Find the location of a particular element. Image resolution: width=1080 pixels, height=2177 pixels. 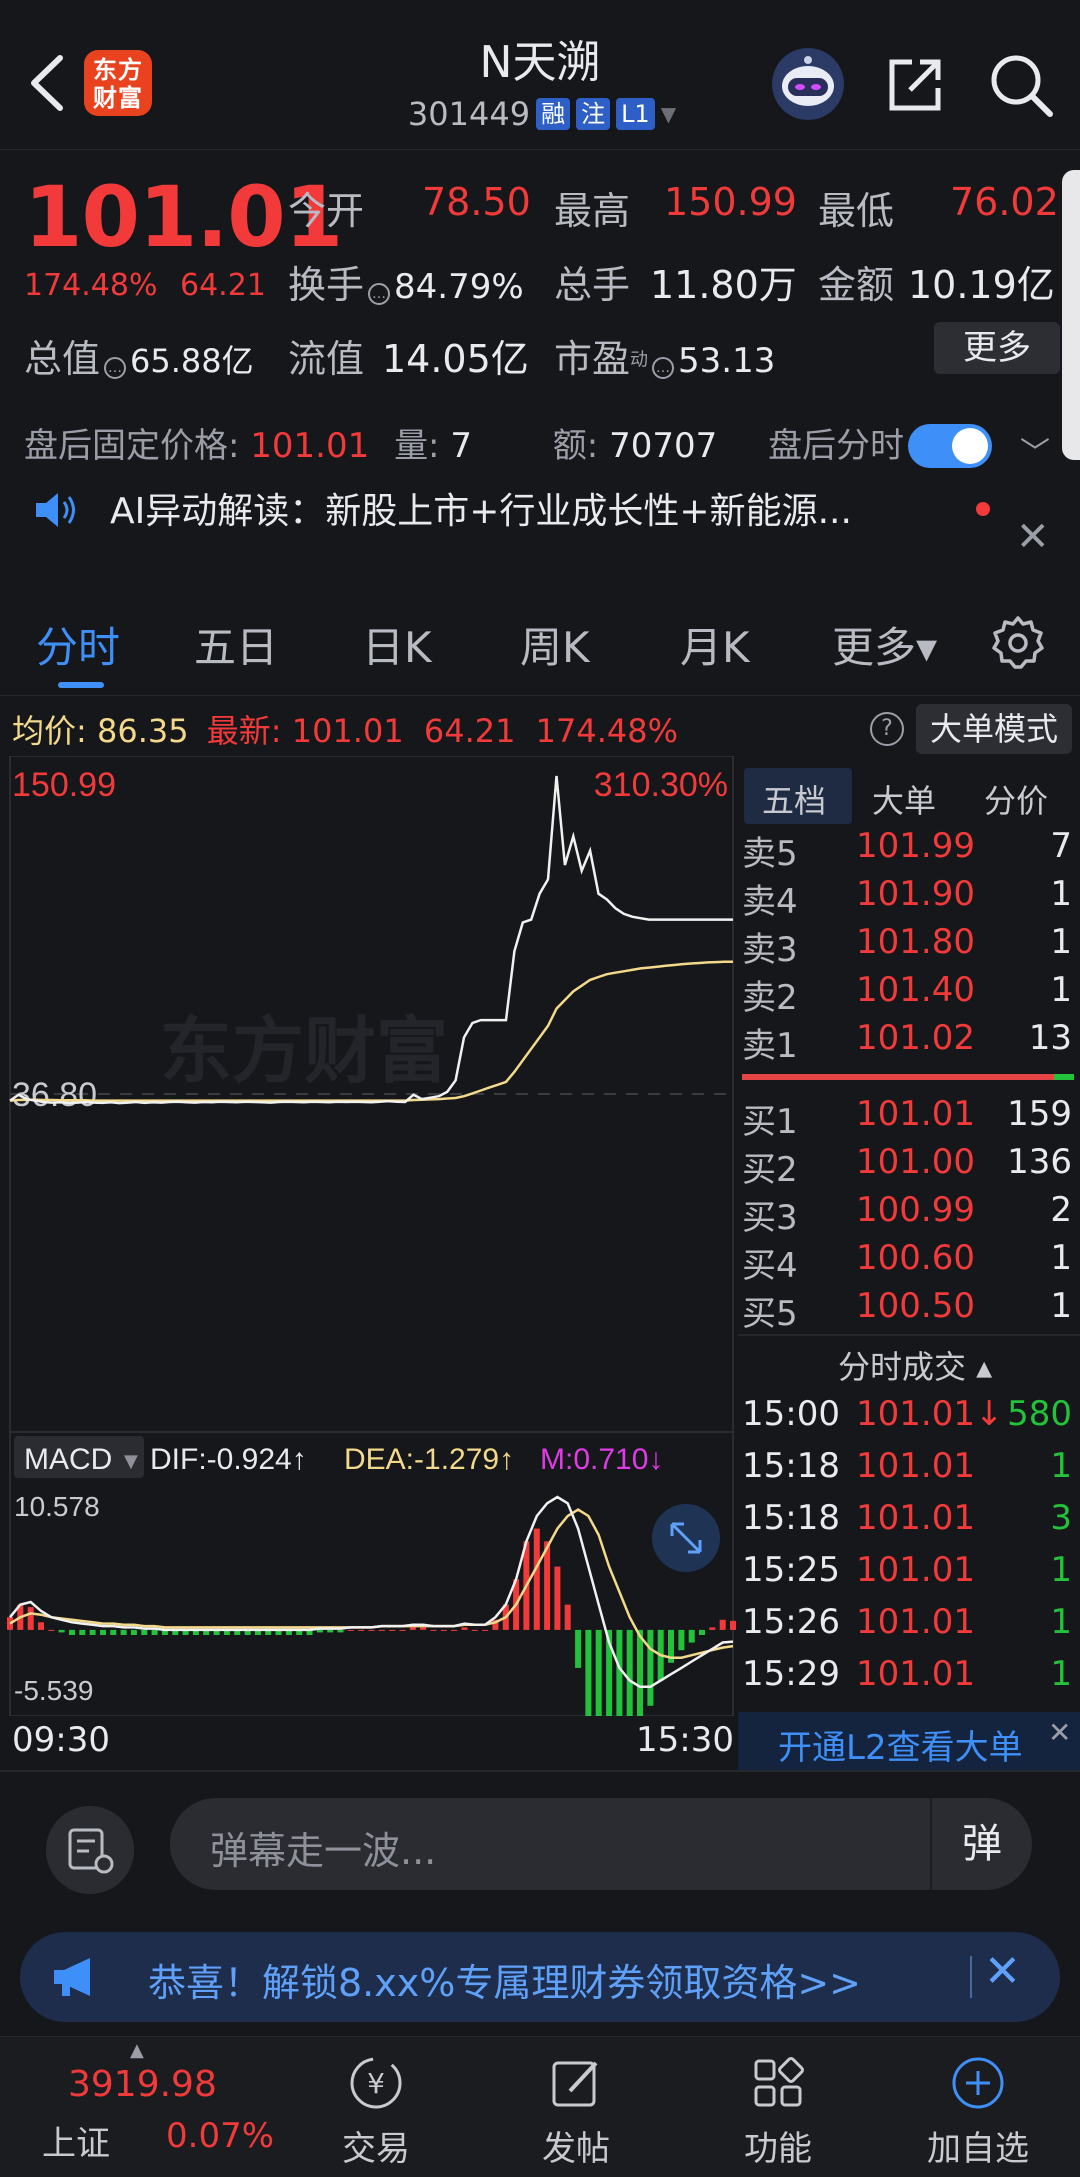

tab-big-orders: 大单 is located at coordinates (904, 799).